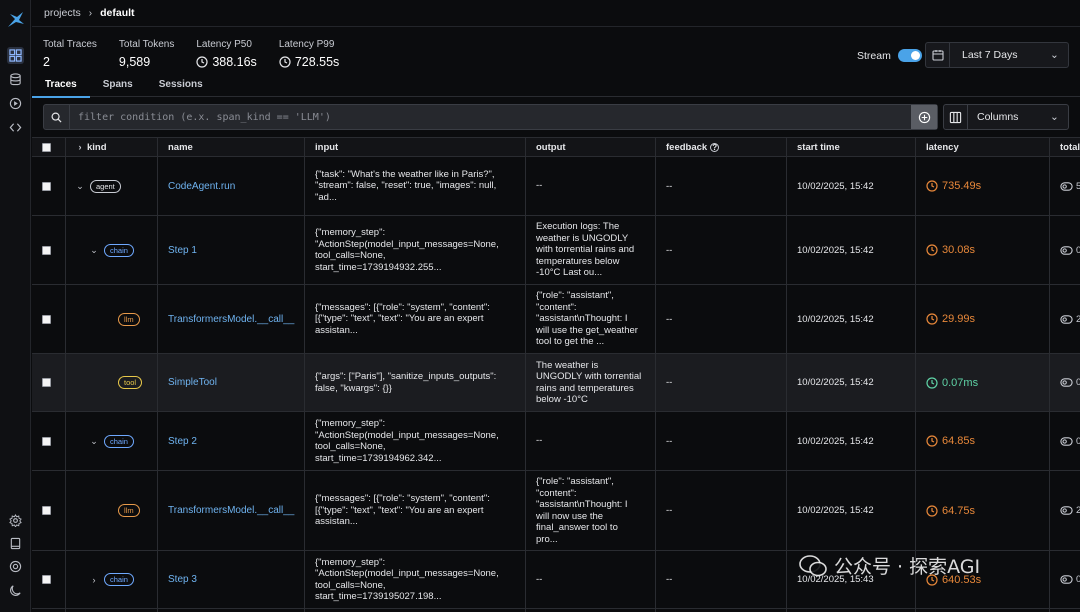 Image resolution: width=1080 pixels, height=612 pixels. What do you see at coordinates (224, 44) in the screenshot?
I see `stat-label: Latency P50` at bounding box center [224, 44].